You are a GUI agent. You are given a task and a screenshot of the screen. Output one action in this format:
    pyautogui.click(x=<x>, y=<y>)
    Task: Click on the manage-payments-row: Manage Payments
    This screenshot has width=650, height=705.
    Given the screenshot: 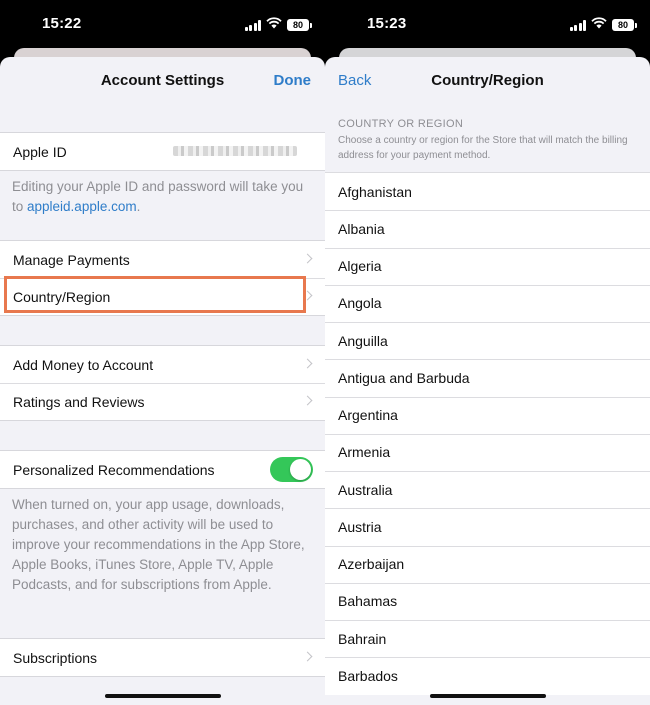 What is the action you would take?
    pyautogui.click(x=162, y=259)
    